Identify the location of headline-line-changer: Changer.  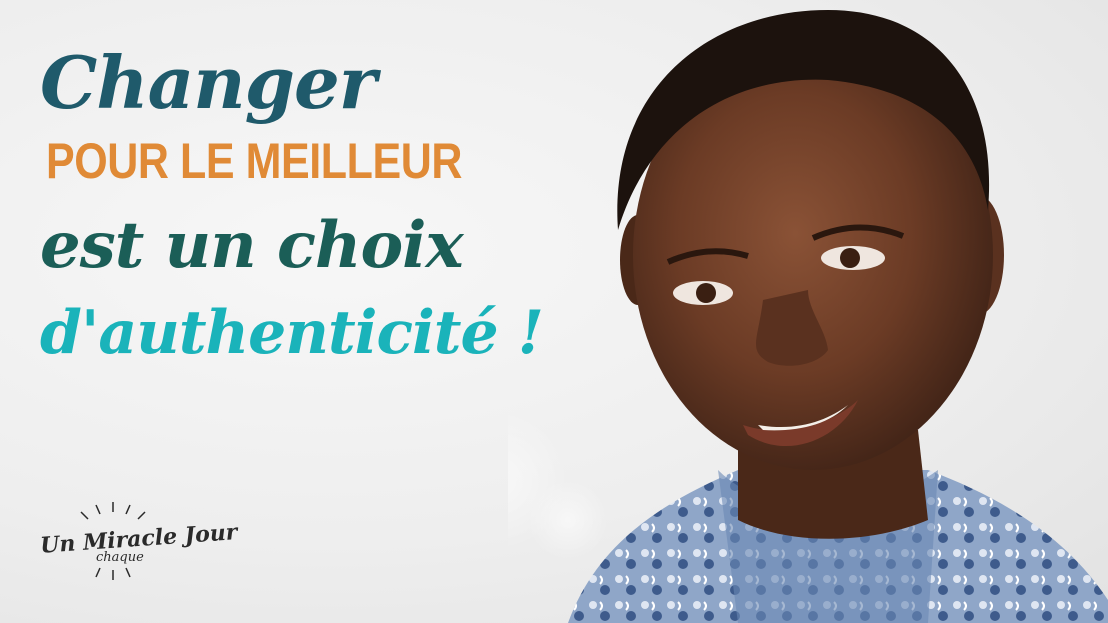
(208, 82).